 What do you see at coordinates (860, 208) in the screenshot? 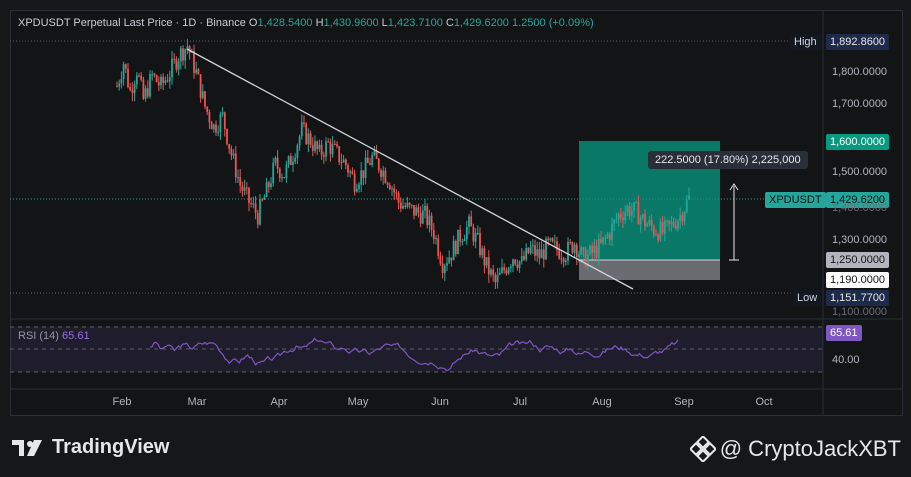
I see `price-tick: 1,400.0000` at bounding box center [860, 208].